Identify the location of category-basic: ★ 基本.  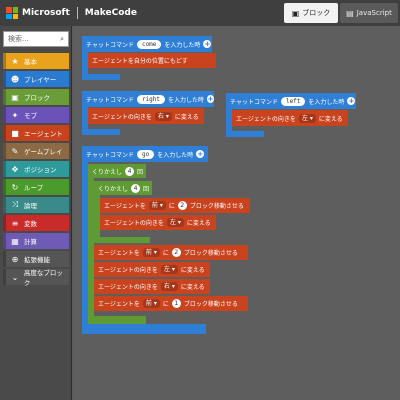
(36, 61).